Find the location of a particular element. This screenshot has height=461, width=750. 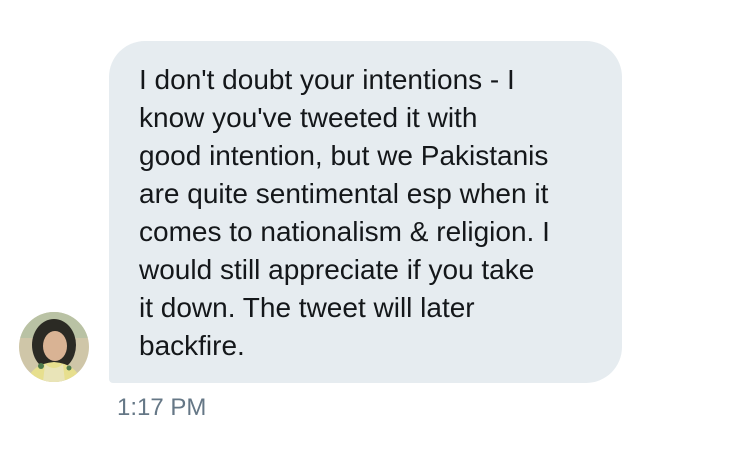

message-timestamp: 1:17 PM is located at coordinates (162, 407).